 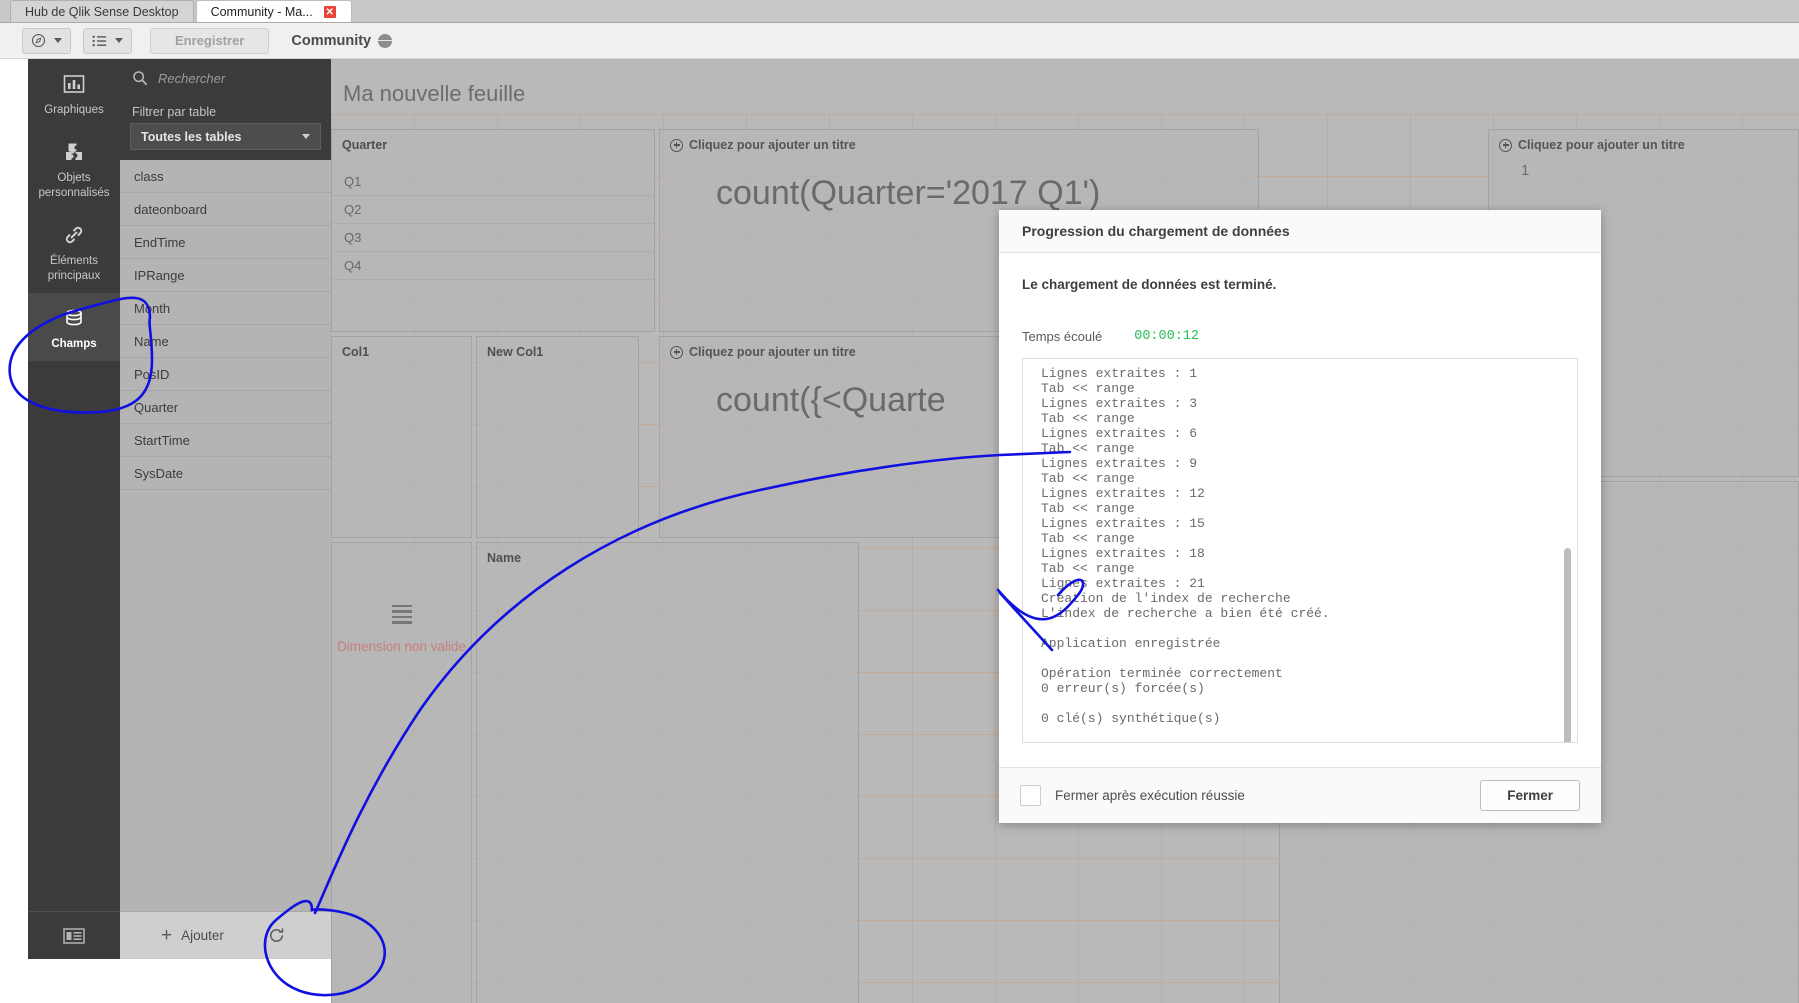 I want to click on chart-object-quarter-table: Quarter Q1 Q2 Q3 Q4, so click(x=493, y=230).